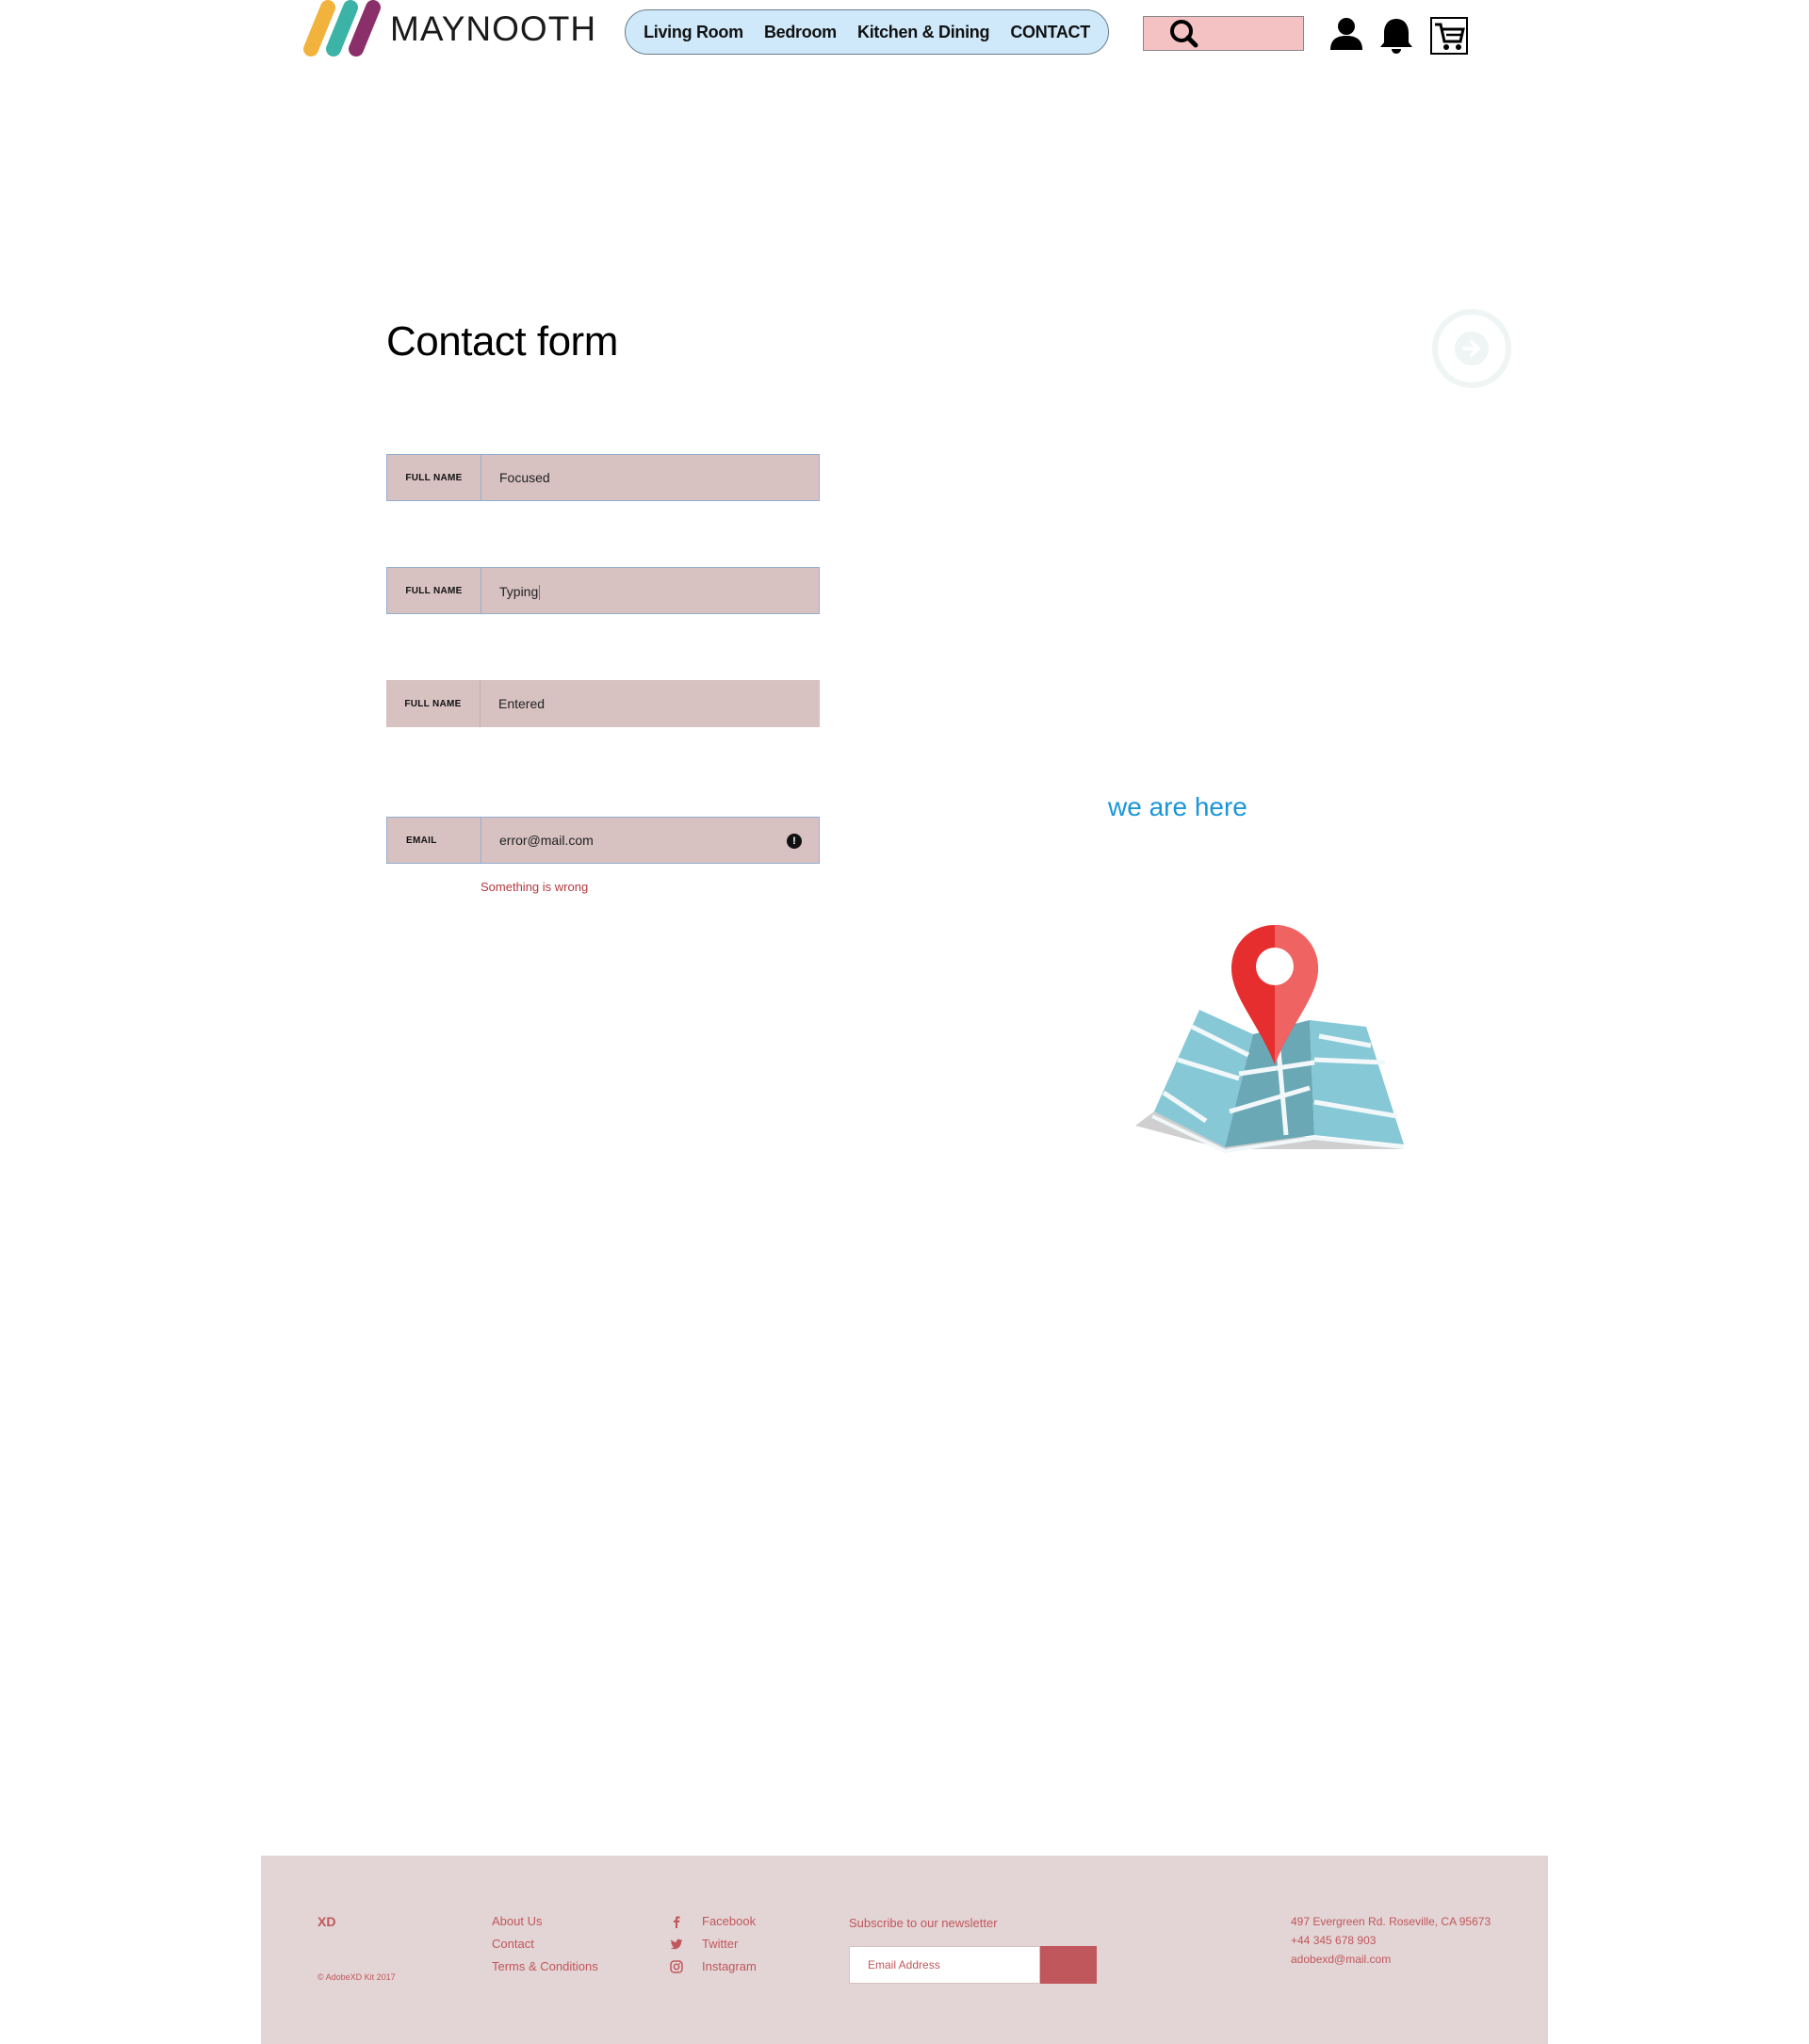 Image resolution: width=1809 pixels, height=2044 pixels. I want to click on location-heading: we are here, so click(1177, 806).